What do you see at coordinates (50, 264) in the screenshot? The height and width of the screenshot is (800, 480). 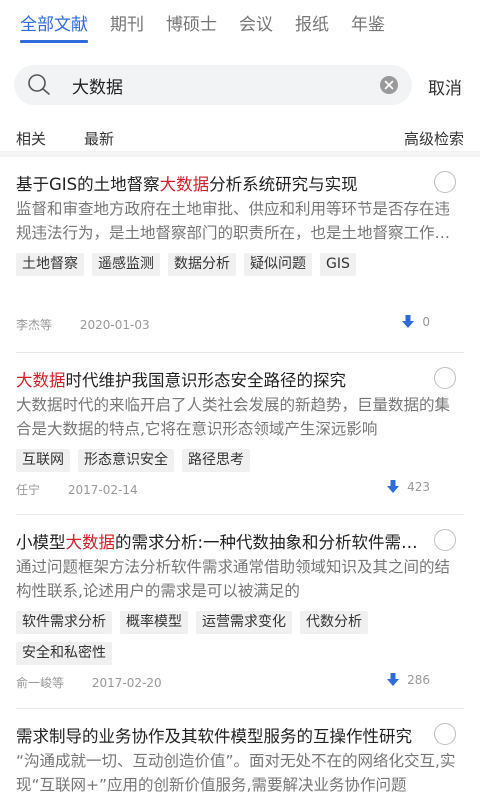 I see `keyword-tag: 土地督察` at bounding box center [50, 264].